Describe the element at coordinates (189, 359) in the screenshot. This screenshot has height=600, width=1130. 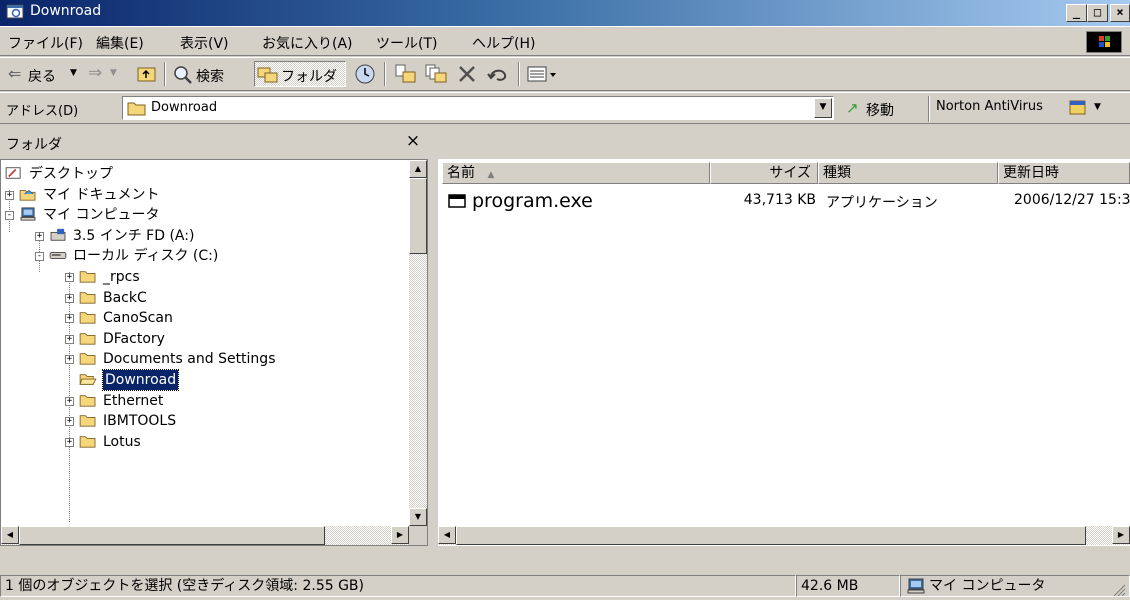
I see `tree-item-label: Documents and Settings` at that location.